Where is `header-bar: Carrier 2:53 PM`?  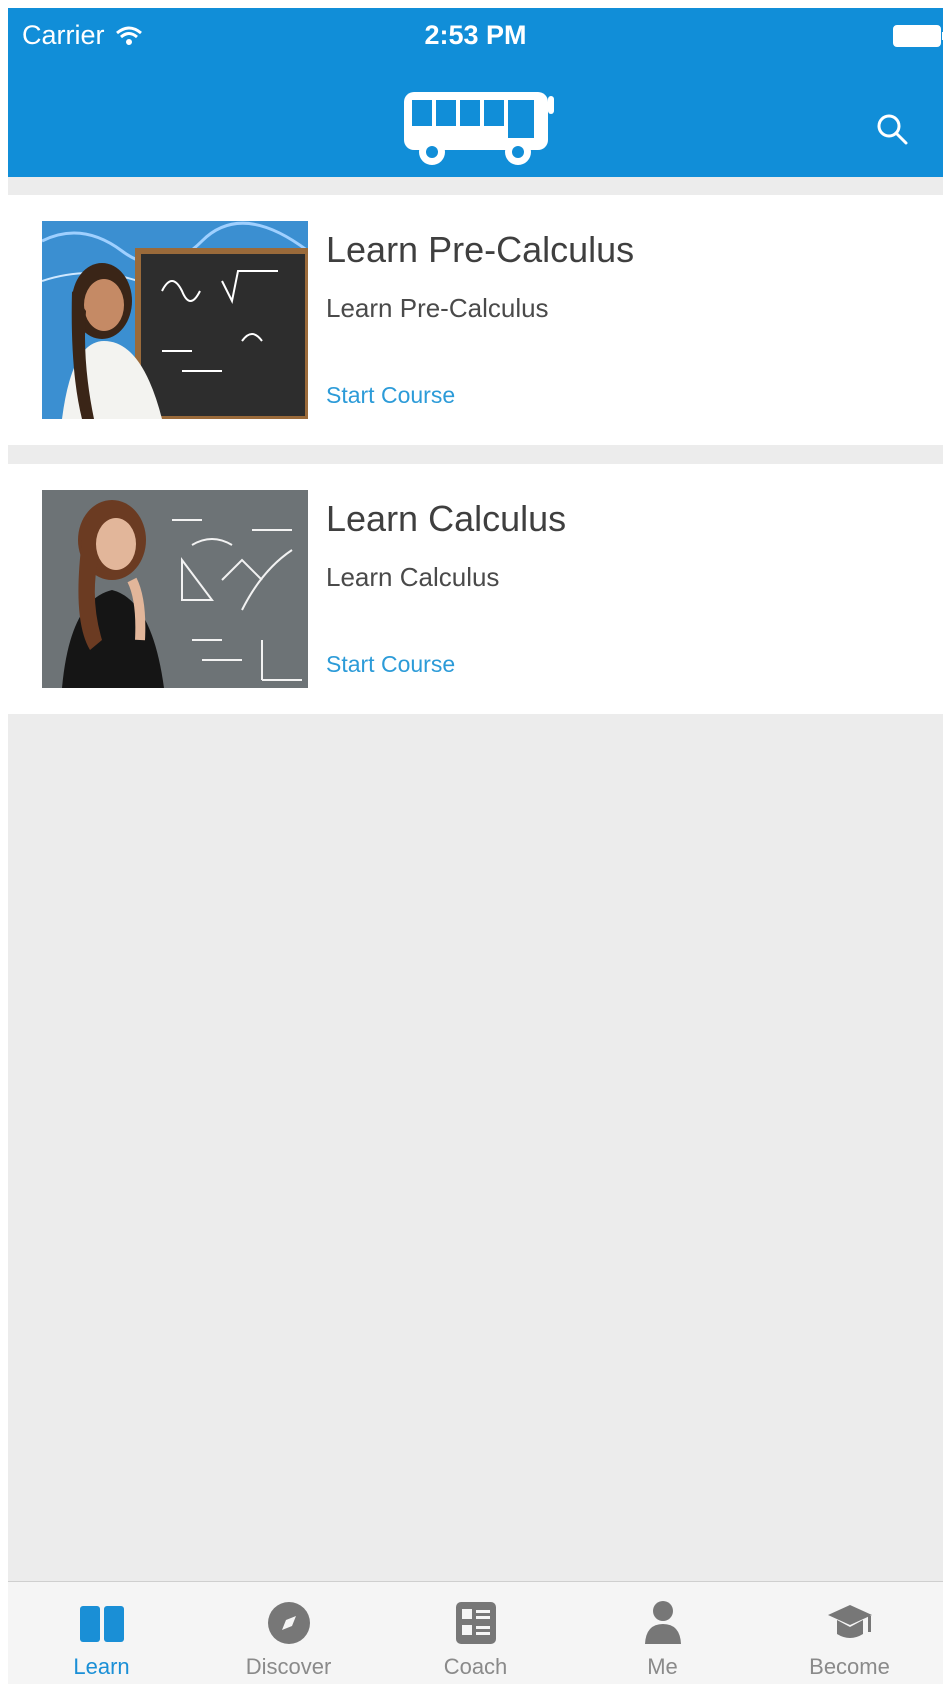 header-bar: Carrier 2:53 PM is located at coordinates (475, 92).